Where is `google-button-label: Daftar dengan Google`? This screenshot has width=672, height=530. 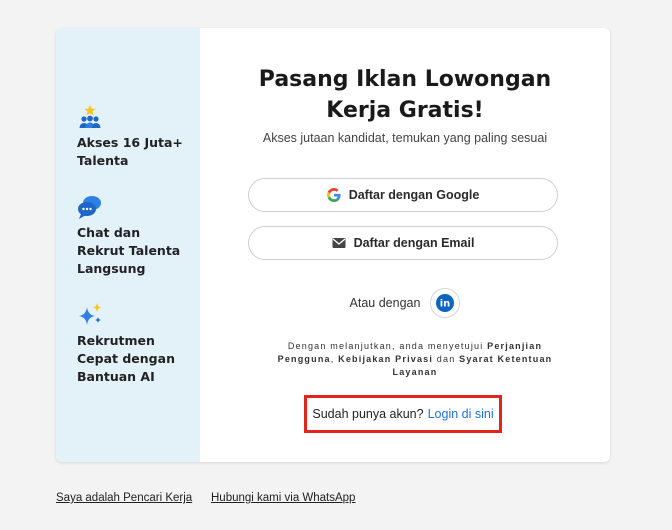
google-button-label: Daftar dengan Google is located at coordinates (414, 195).